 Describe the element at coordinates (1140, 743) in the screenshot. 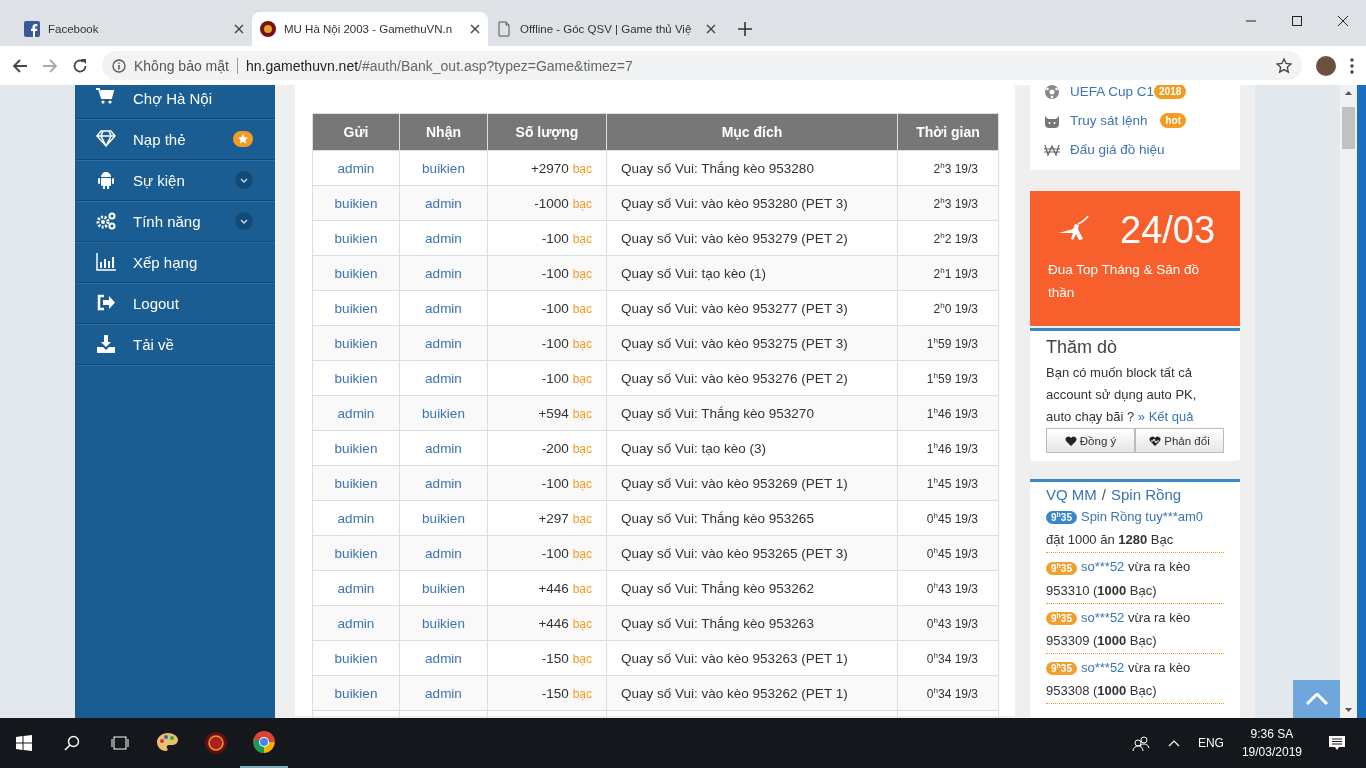

I see `people-icon` at that location.